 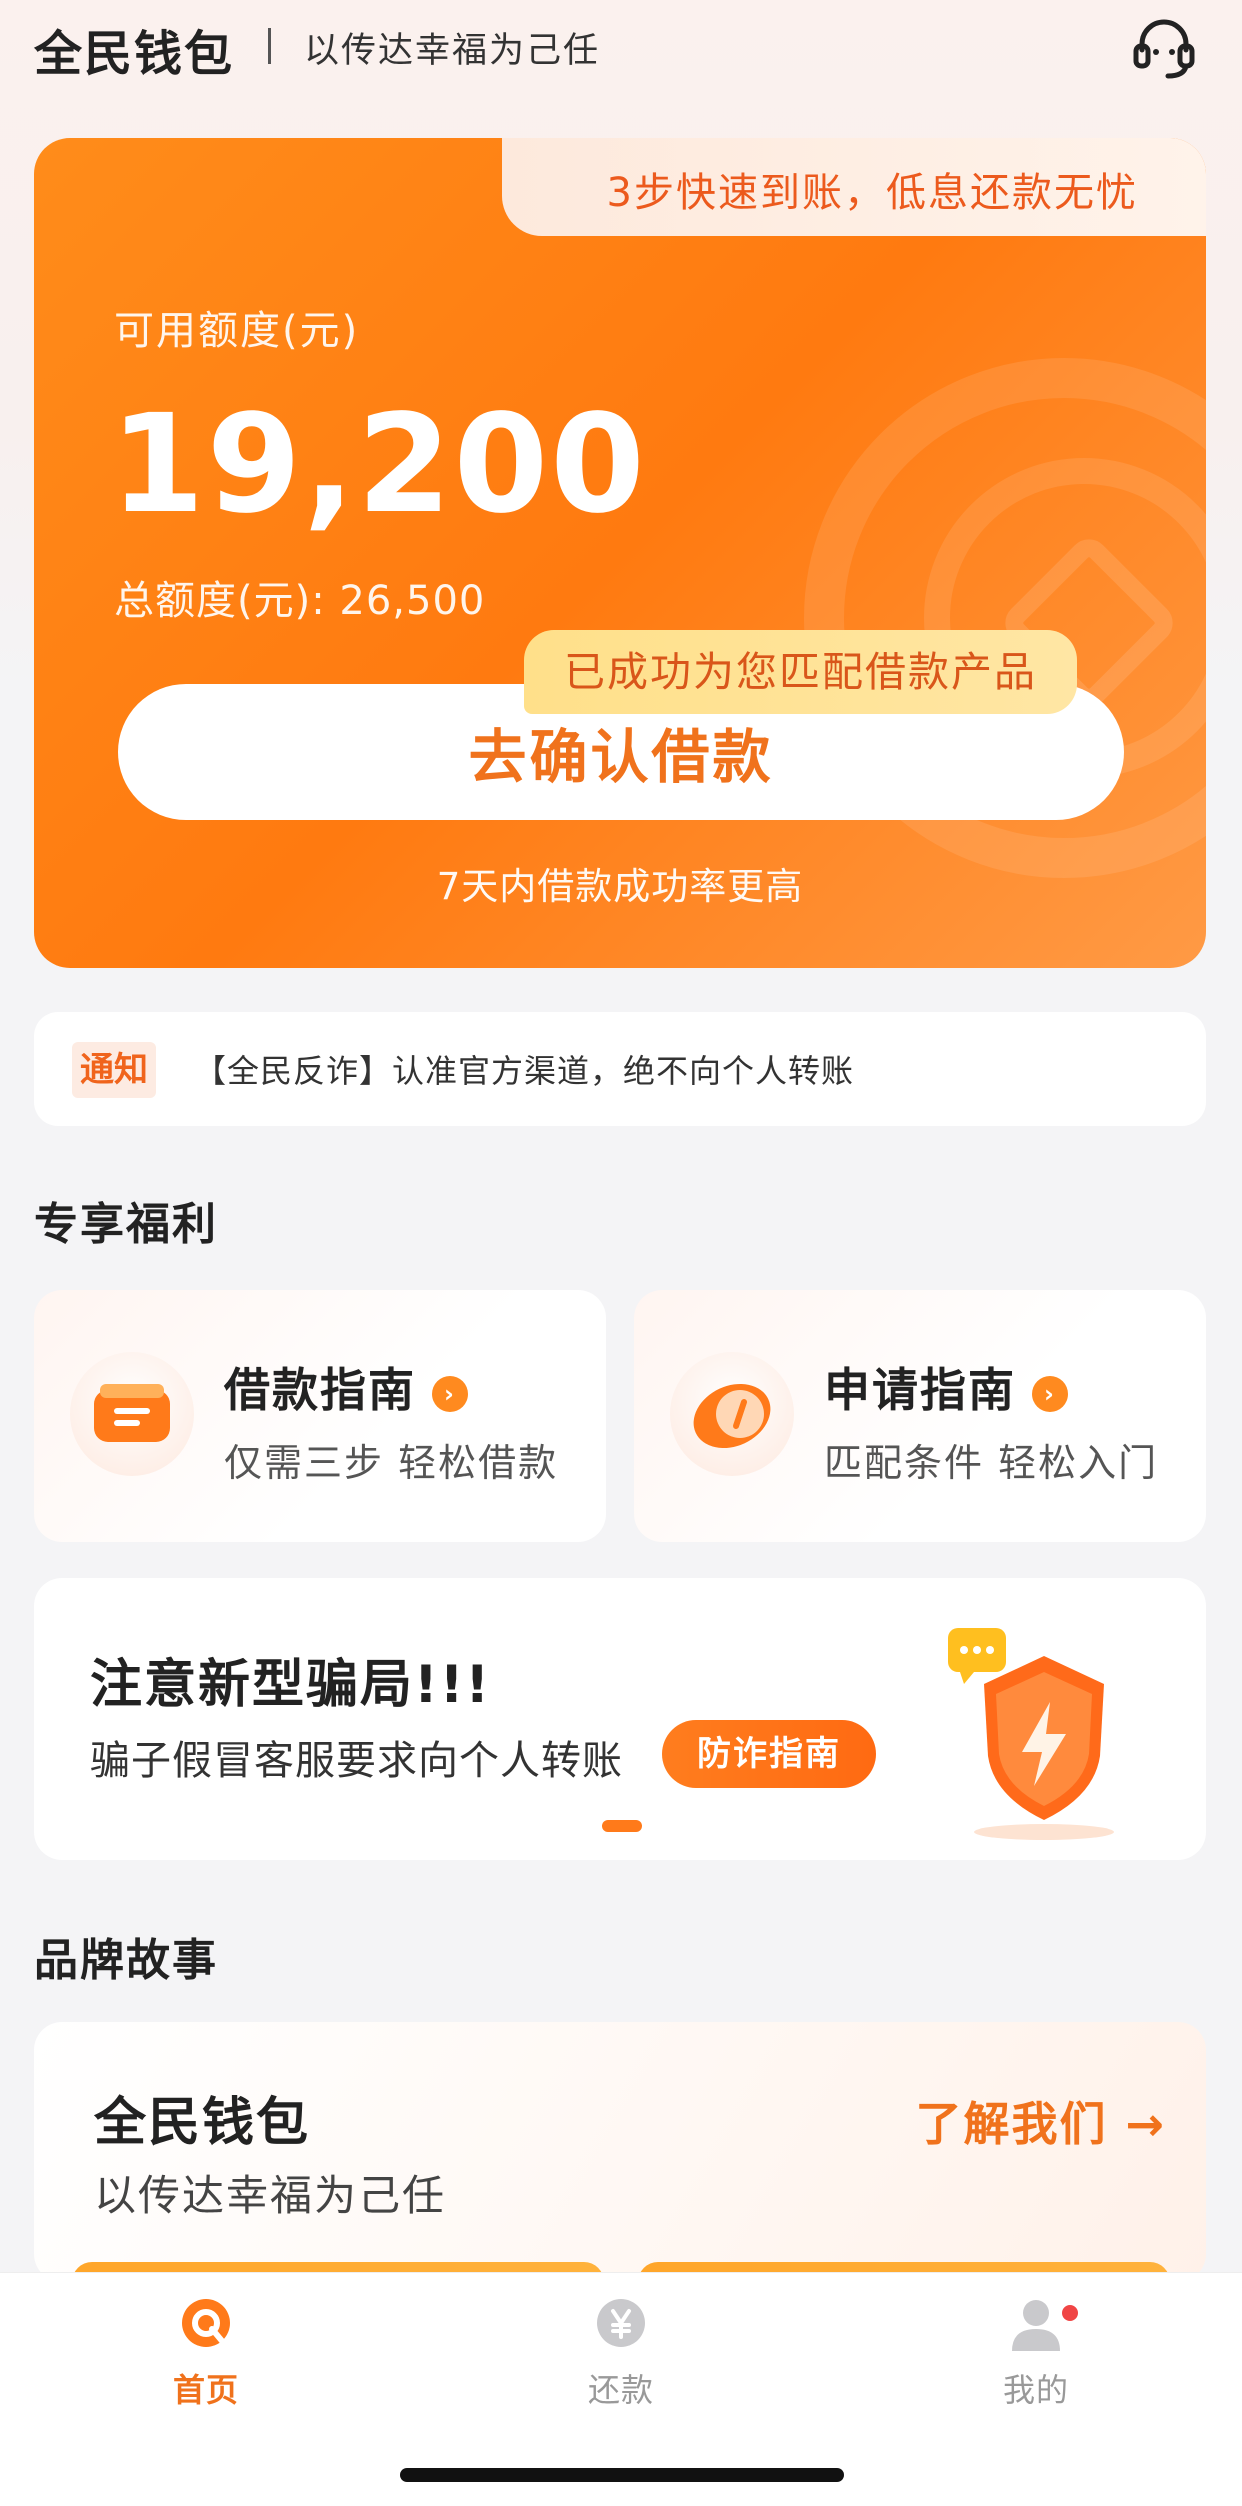 What do you see at coordinates (1036, 2357) in the screenshot?
I see `tab-mine: 我的` at bounding box center [1036, 2357].